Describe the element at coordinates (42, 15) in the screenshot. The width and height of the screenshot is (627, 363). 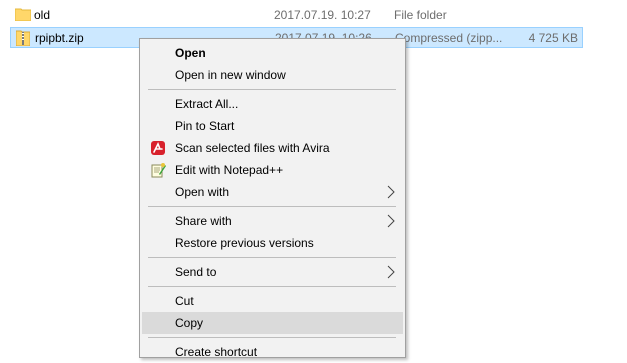
I see `file-name: old` at that location.